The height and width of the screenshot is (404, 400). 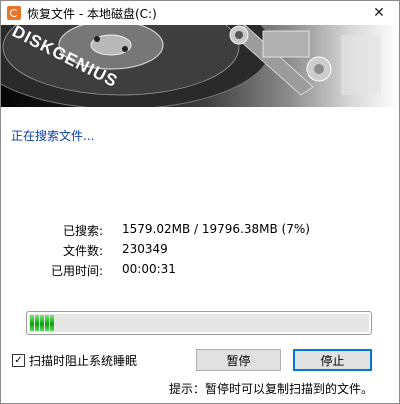 What do you see at coordinates (271, 389) in the screenshot?
I see `hint-text: 提示：暂停时可以复制扫描到的文件。` at bounding box center [271, 389].